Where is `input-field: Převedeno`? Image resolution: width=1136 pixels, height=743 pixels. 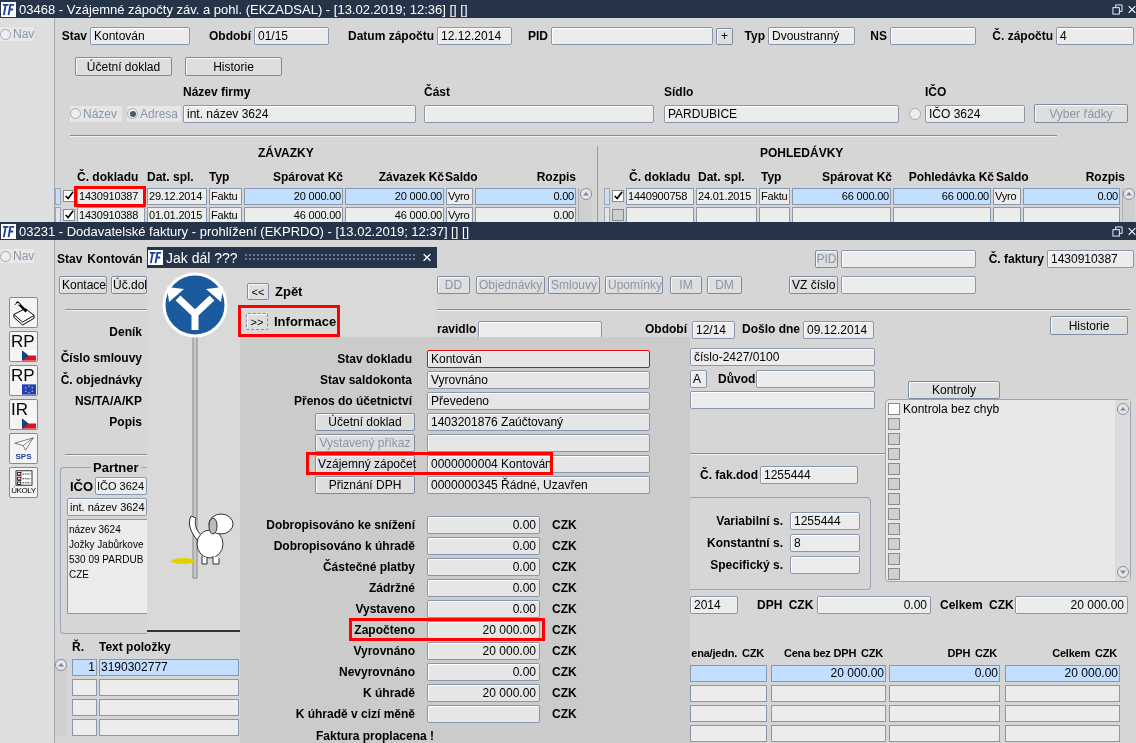 input-field: Převedeno is located at coordinates (538, 401).